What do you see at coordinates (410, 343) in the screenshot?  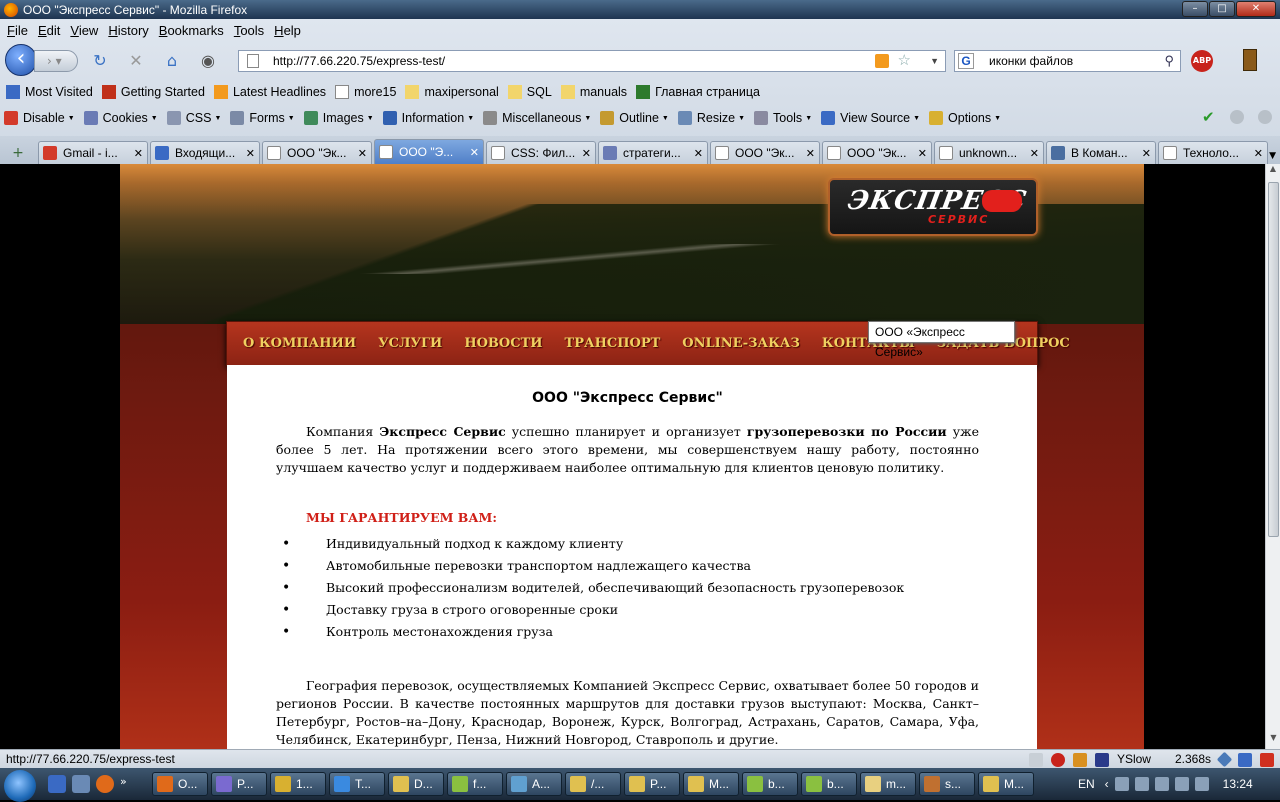 I see `site-menu-item: УСЛУГИ` at bounding box center [410, 343].